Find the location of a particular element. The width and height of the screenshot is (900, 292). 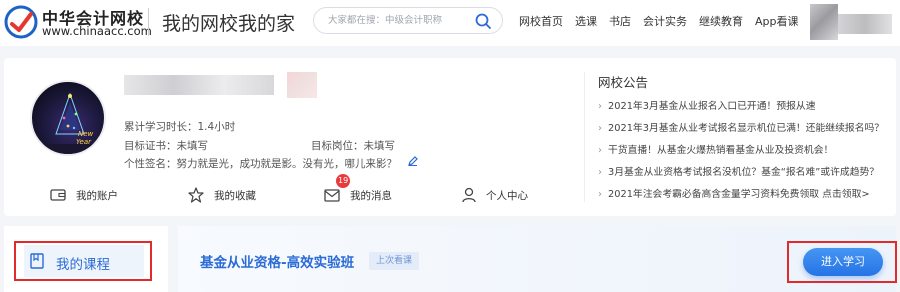

header-avatar is located at coordinates (824, 22).